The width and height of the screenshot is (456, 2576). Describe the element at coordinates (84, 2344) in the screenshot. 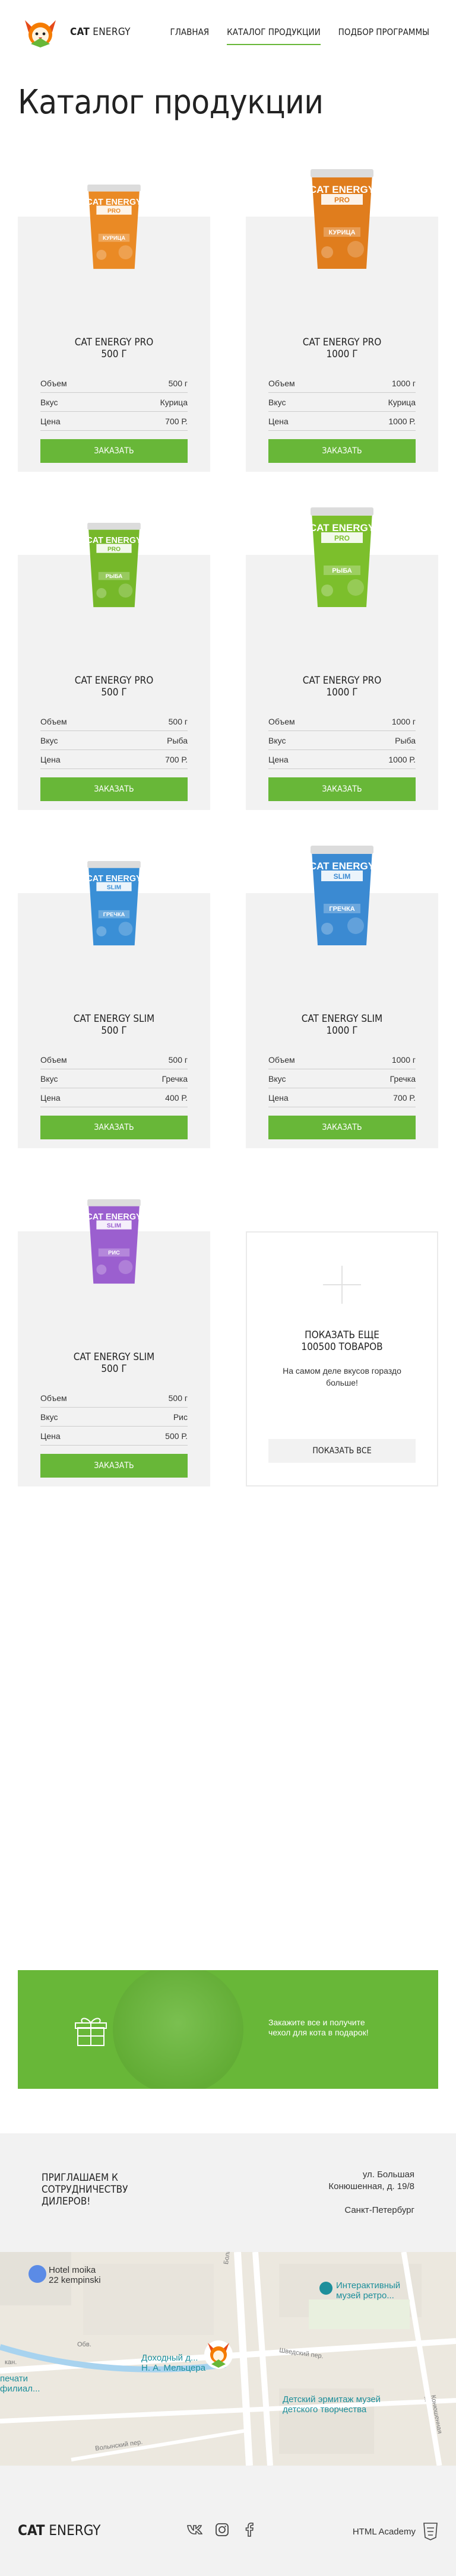

I see `street-obv: Обв.` at that location.